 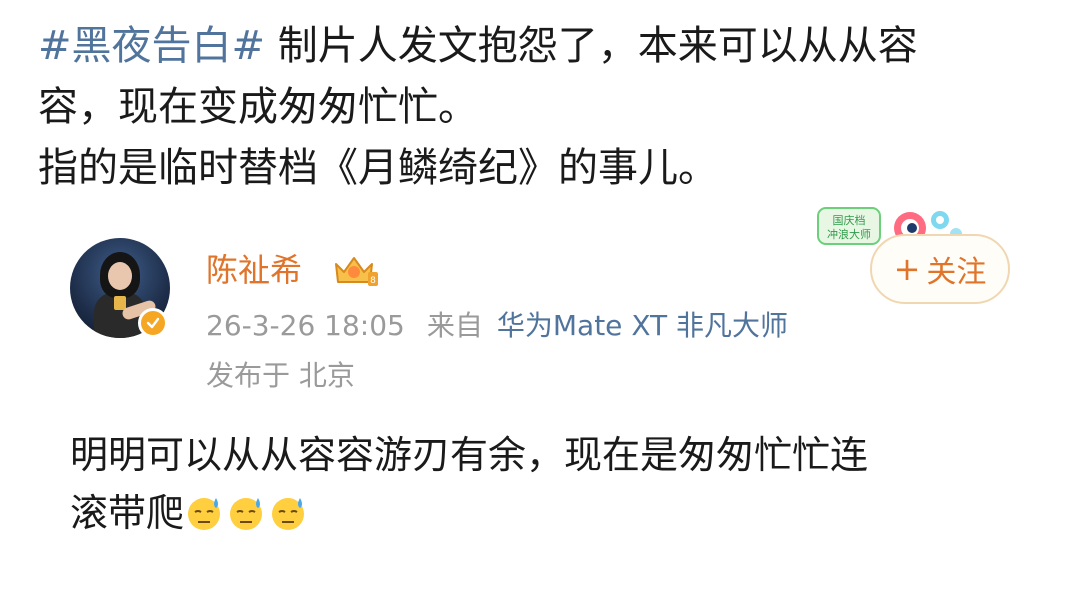 I want to click on vip-crown-icon: 8, so click(x=356, y=270).